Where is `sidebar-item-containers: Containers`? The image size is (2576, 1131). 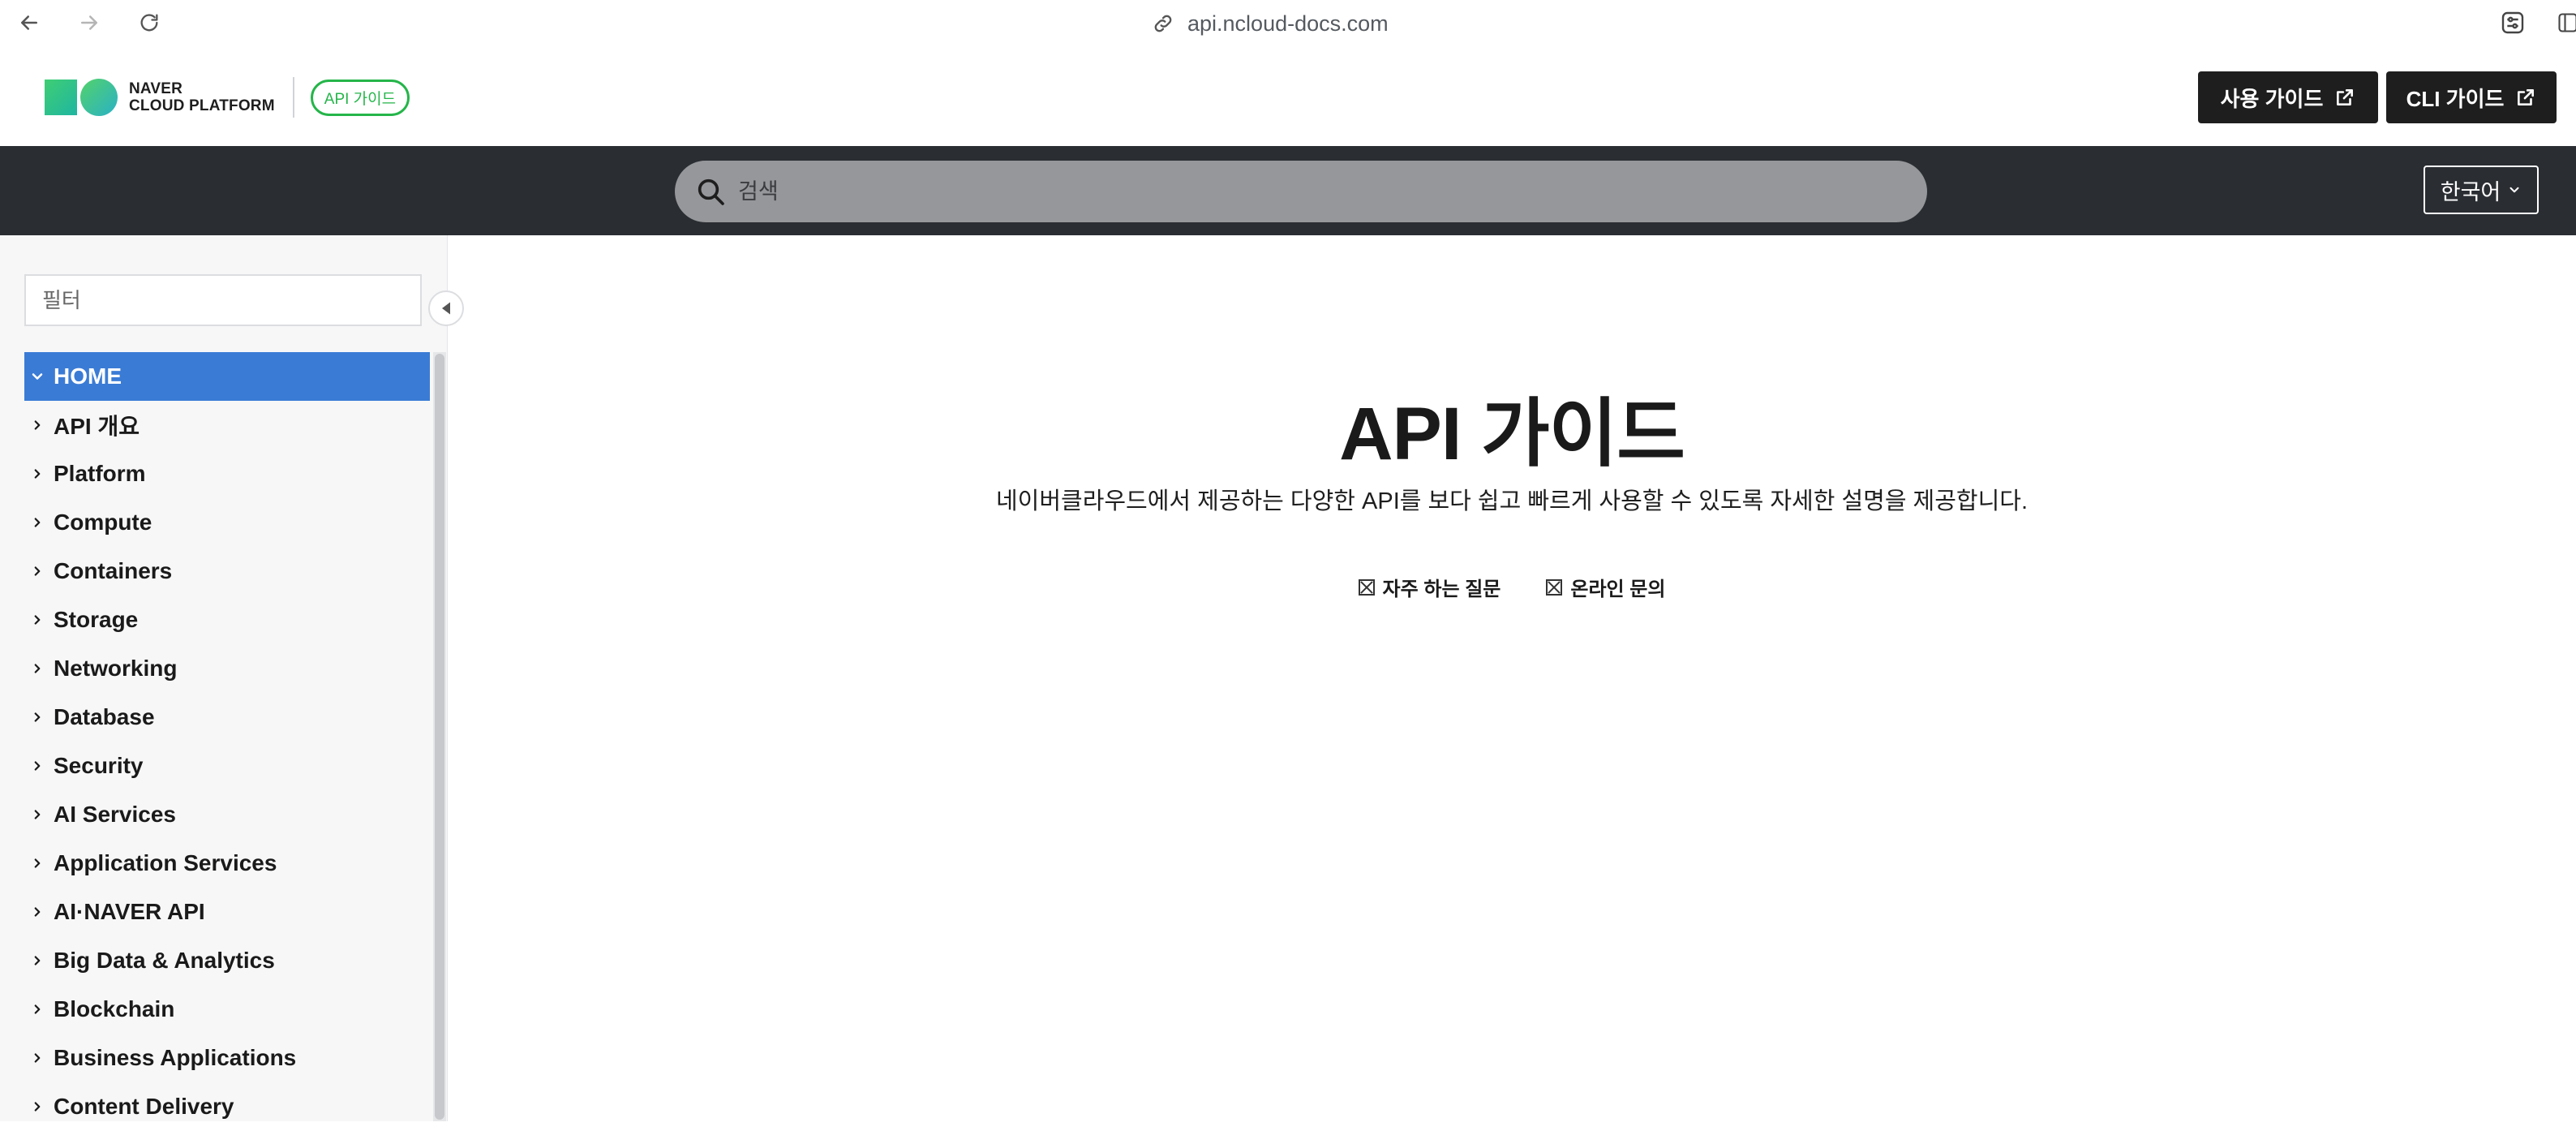
sidebar-item-containers: Containers is located at coordinates (227, 571).